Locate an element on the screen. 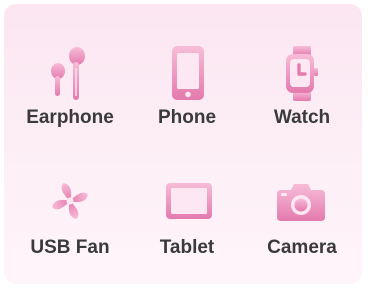 The image size is (370, 289). device-tile-phone: Phone is located at coordinates (187, 99).